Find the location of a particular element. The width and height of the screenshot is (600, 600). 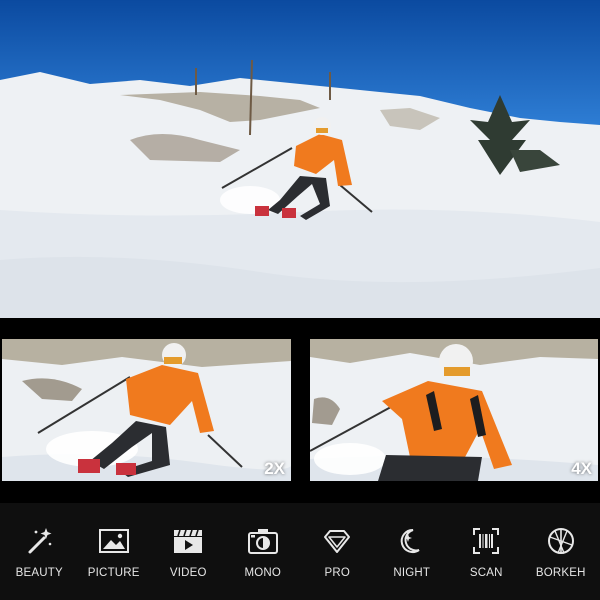

zoom-preview-4x: 4X is located at coordinates (454, 410).